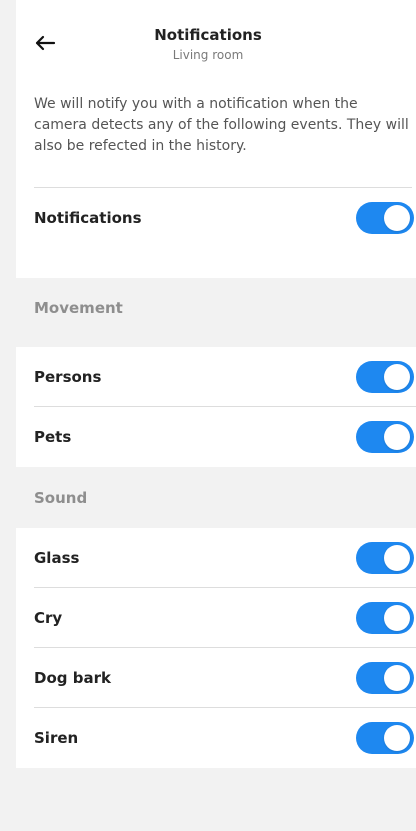 Image resolution: width=416 pixels, height=831 pixels. I want to click on siren-label: Siren, so click(56, 738).